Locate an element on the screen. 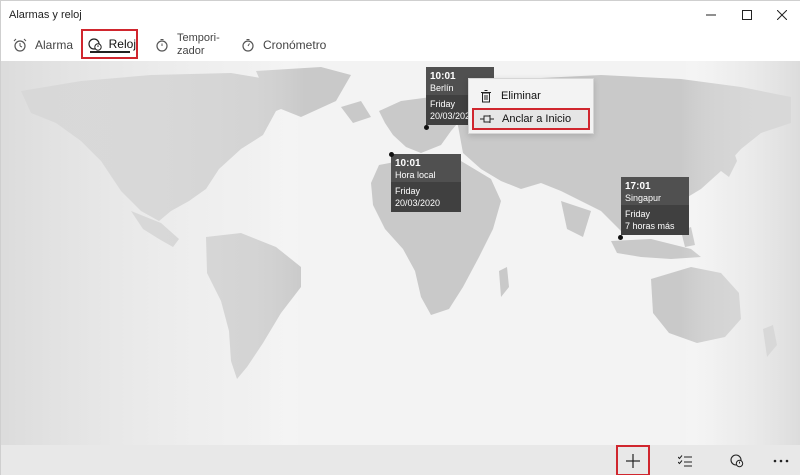  stopwatch-icon is located at coordinates (248, 45).